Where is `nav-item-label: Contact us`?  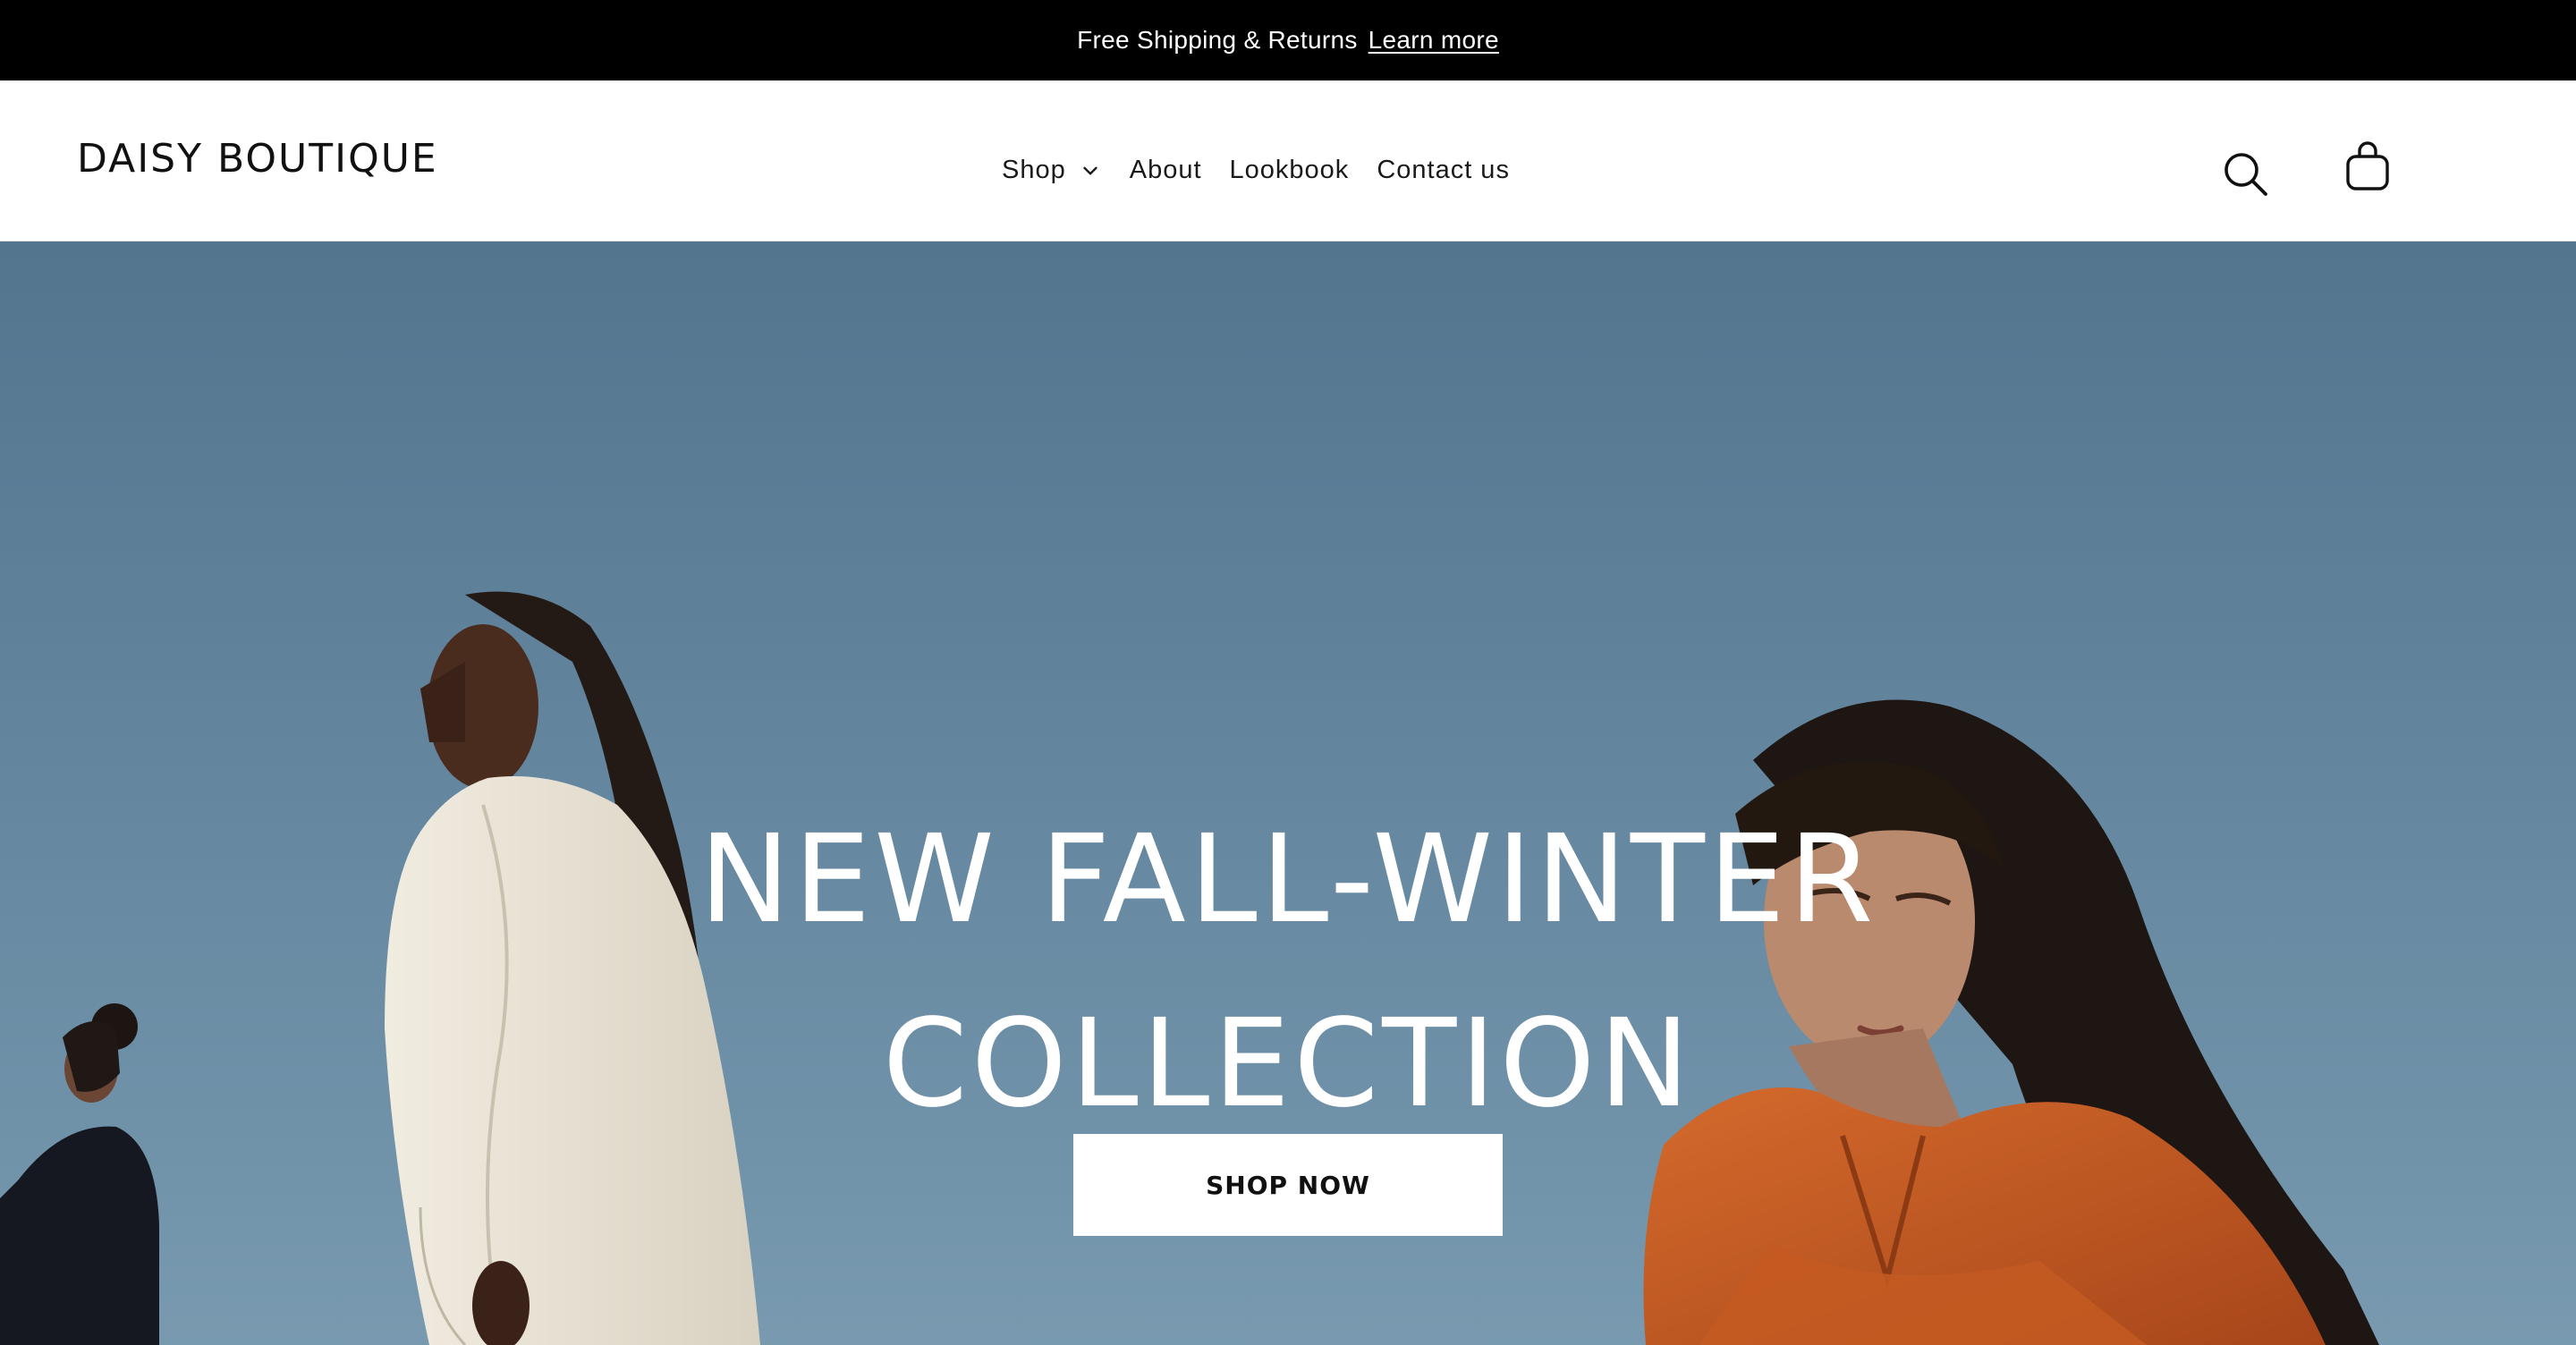 nav-item-label: Contact us is located at coordinates (1443, 170).